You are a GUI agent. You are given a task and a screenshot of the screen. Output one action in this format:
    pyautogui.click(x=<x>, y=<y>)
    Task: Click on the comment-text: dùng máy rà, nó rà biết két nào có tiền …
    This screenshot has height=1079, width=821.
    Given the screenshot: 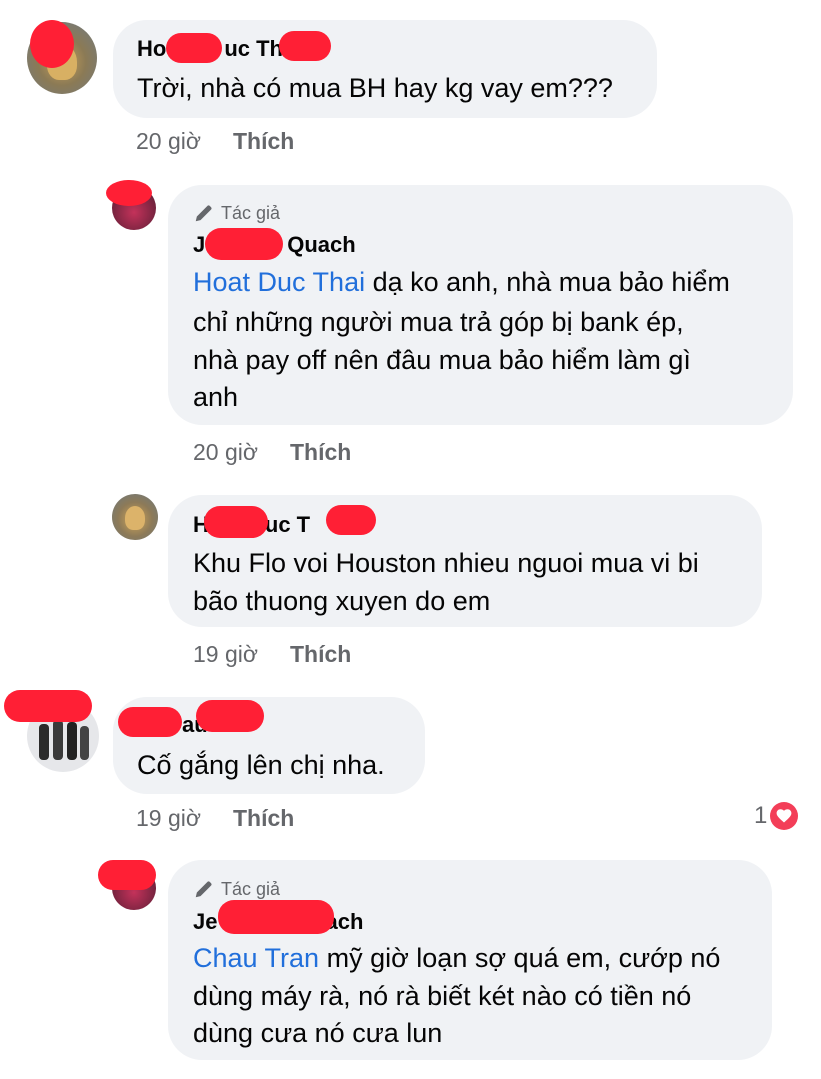 What is the action you would take?
    pyautogui.click(x=442, y=996)
    